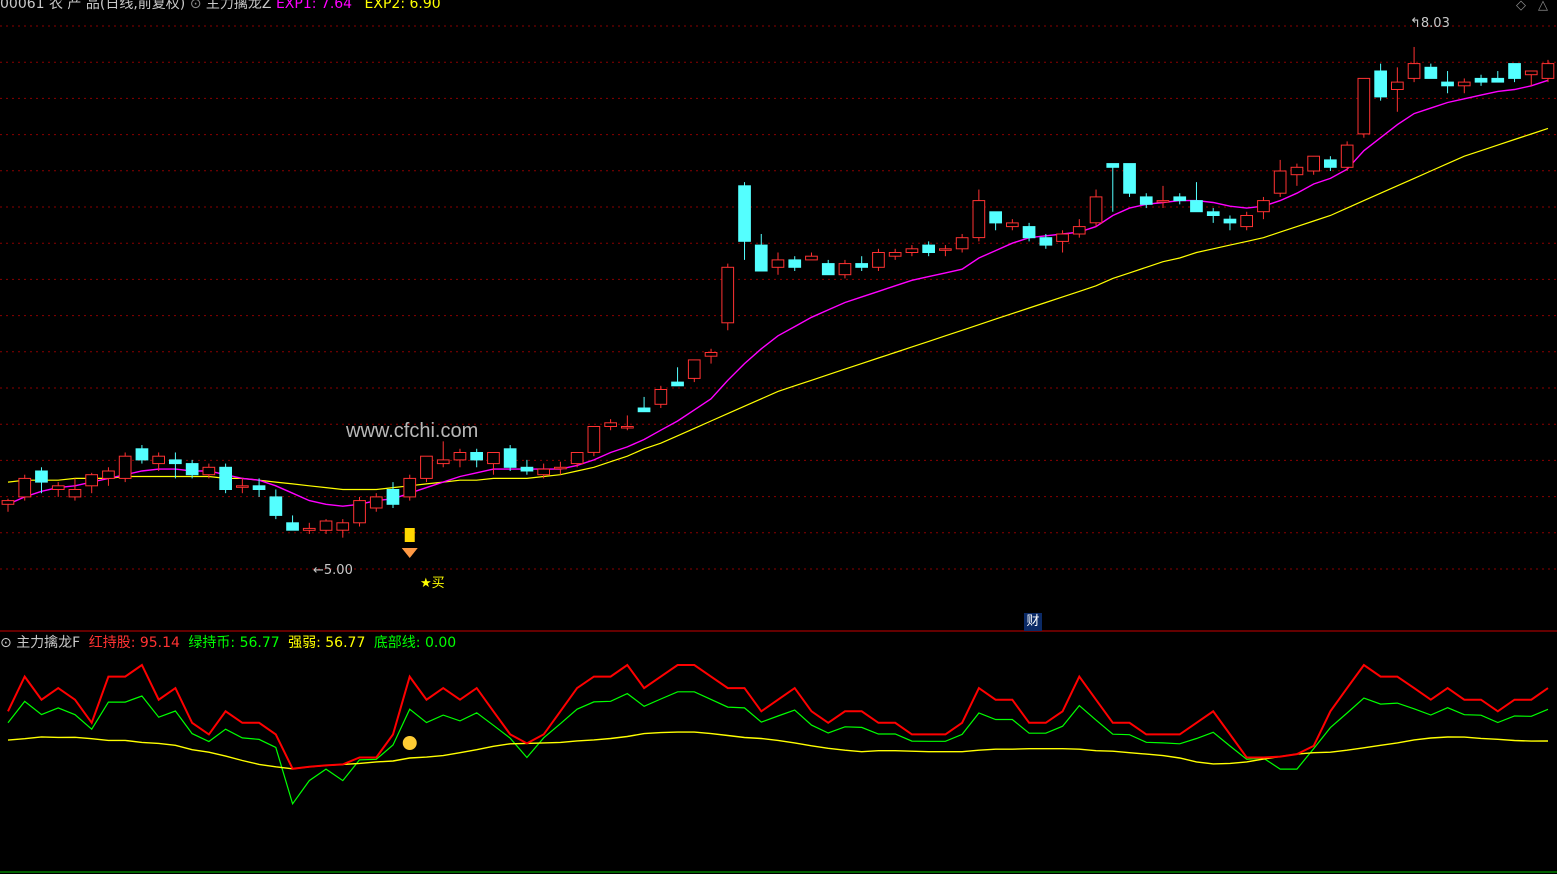 Image resolution: width=1557 pixels, height=874 pixels. What do you see at coordinates (314, 6) in the screenshot?
I see `exp1-value: EXP1: 7.64` at bounding box center [314, 6].